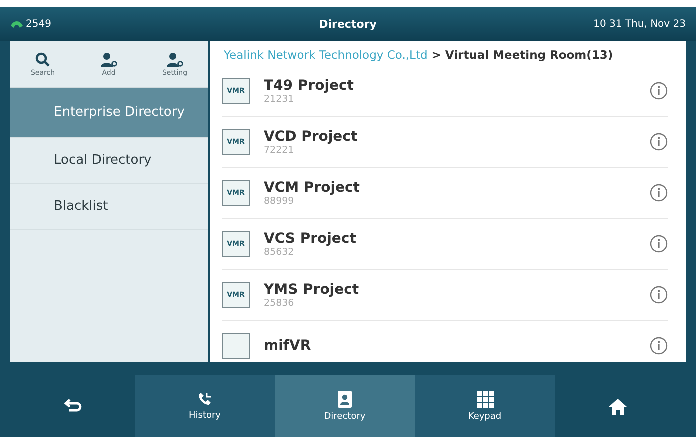 This screenshot has width=696, height=437. I want to click on contact-number: 72221, so click(280, 150).